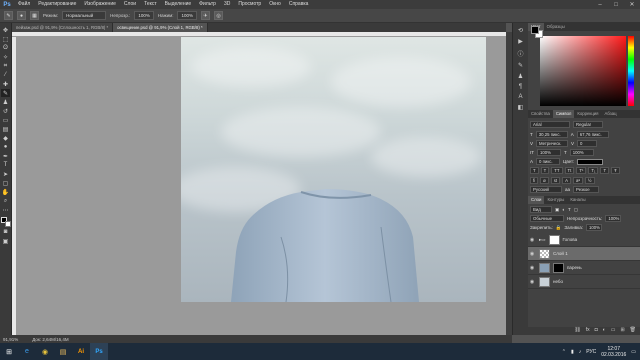 The width and height of the screenshot is (640, 360). Describe the element at coordinates (555, 200) in the screenshot. I see `tab-paths: Контуры` at that location.